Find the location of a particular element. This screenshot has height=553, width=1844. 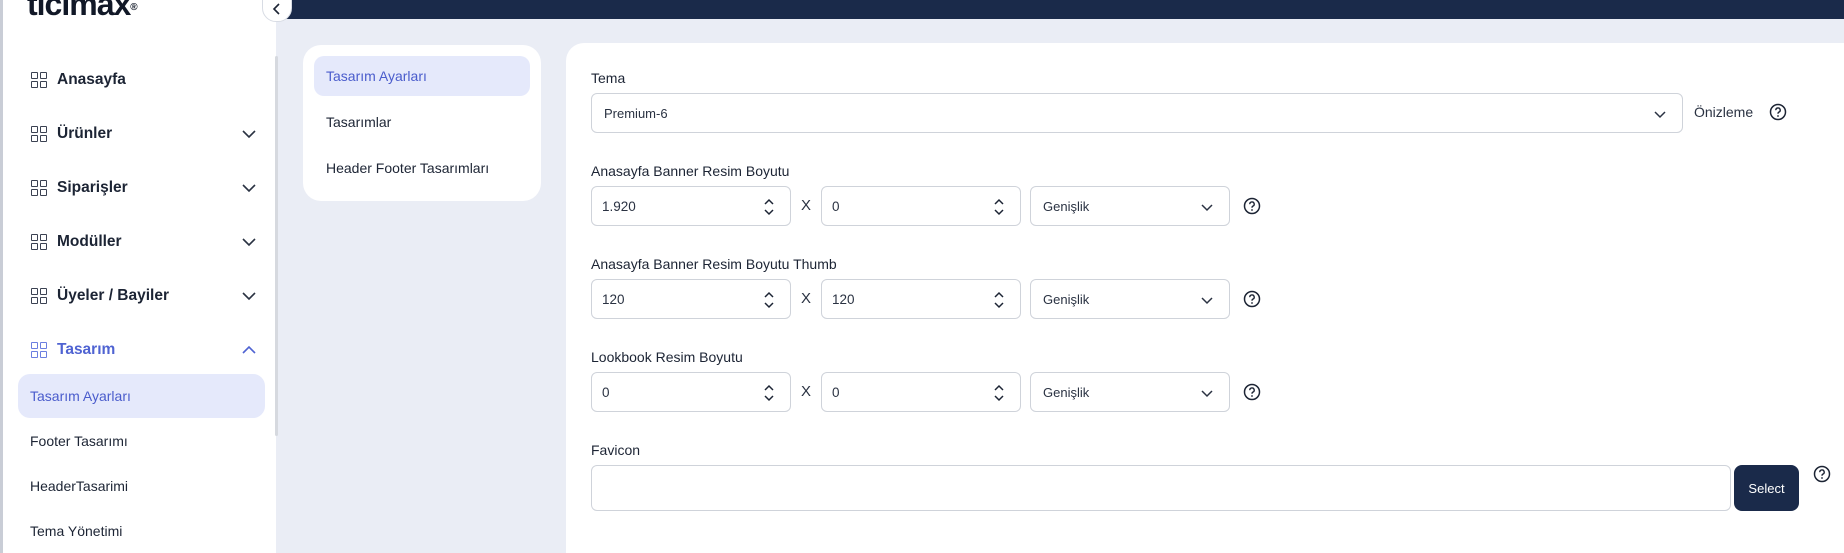

section-nav-tasarimlar: Tasarımlar is located at coordinates (422, 122).